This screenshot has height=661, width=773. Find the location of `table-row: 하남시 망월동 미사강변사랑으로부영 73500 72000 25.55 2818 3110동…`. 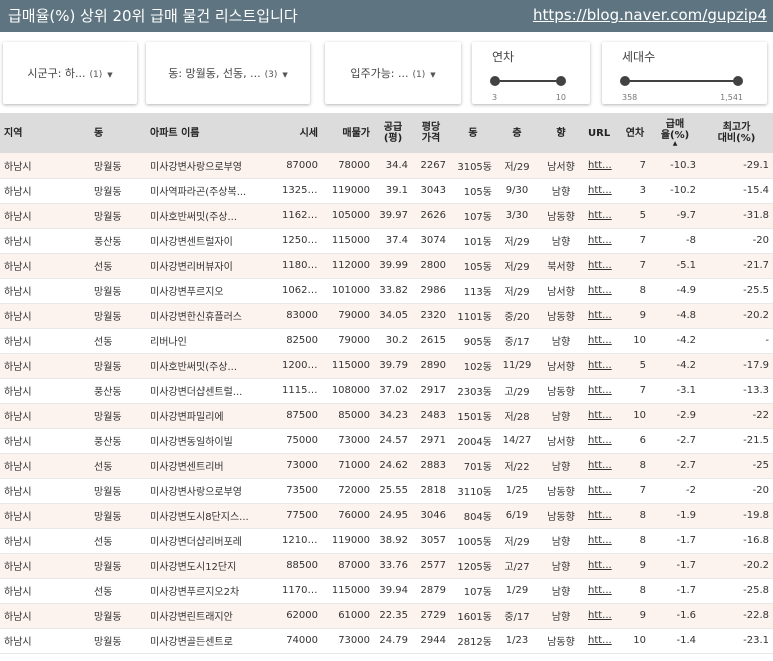

table-row: 하남시 망월동 미사강변사랑으로부영 73500 72000 25.55 2818 3110동… is located at coordinates (386, 491).